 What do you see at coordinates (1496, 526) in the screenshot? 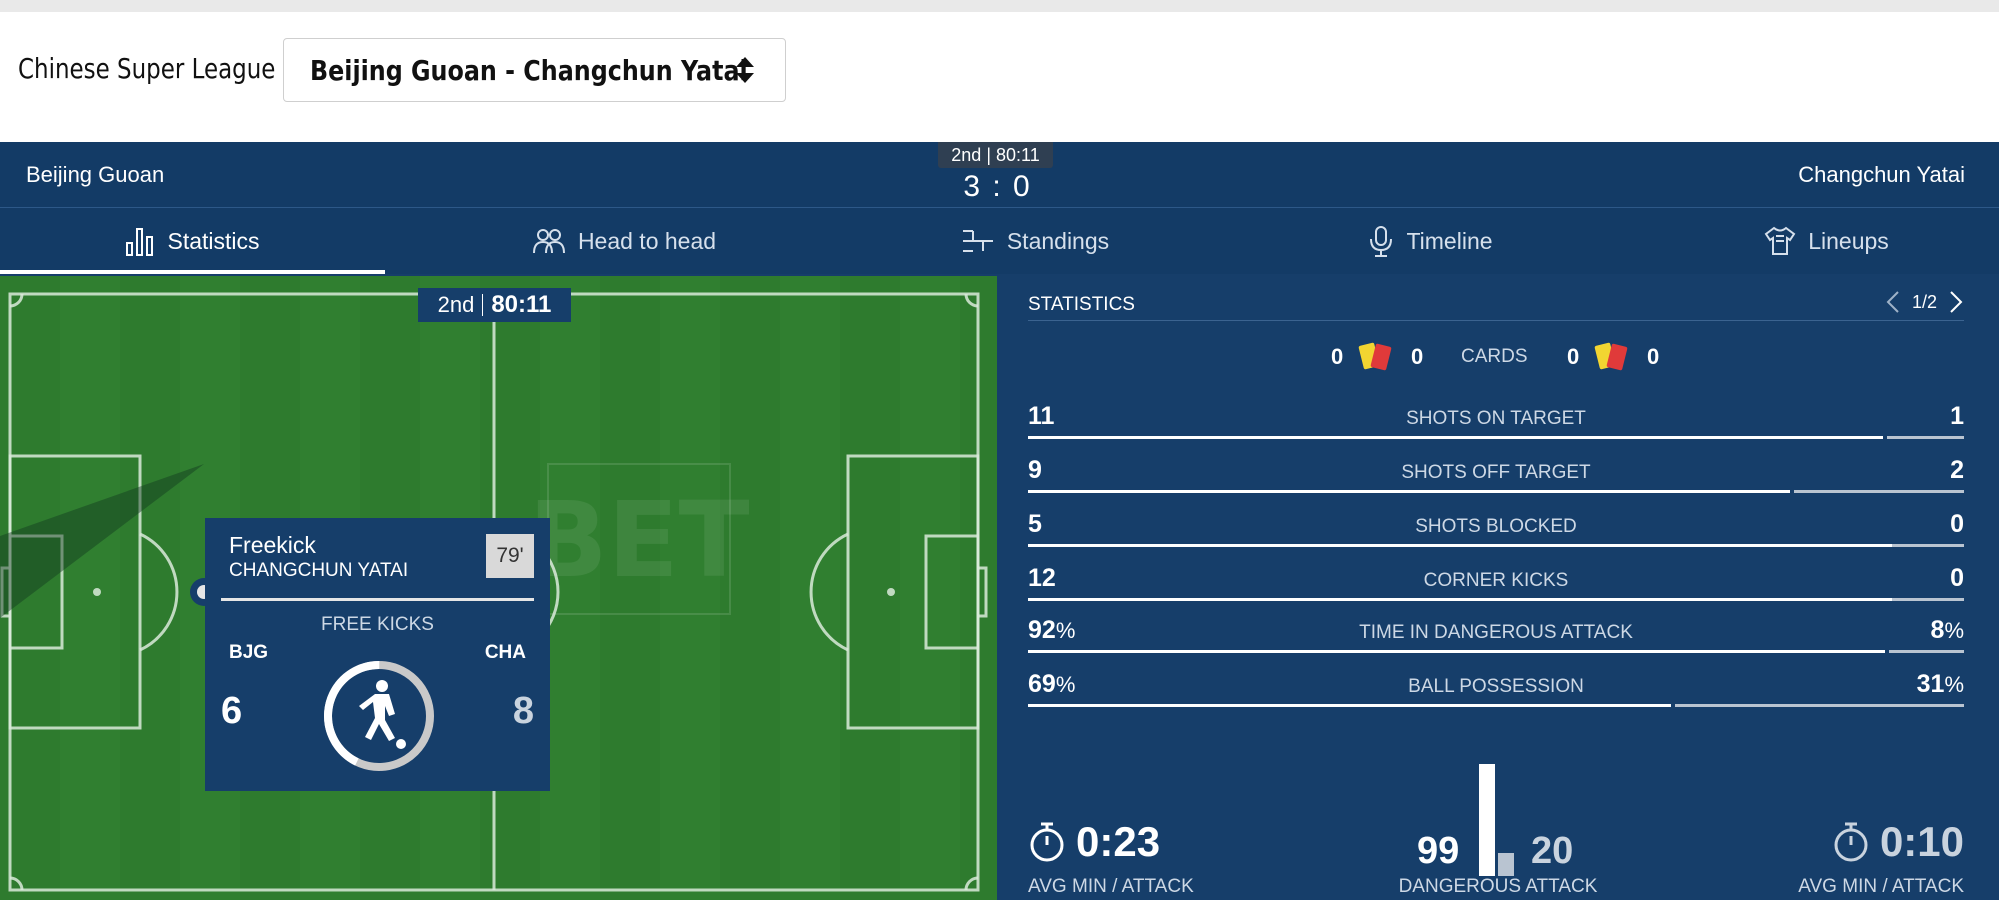
I see `stat-label: SHOTS BLOCKED` at bounding box center [1496, 526].